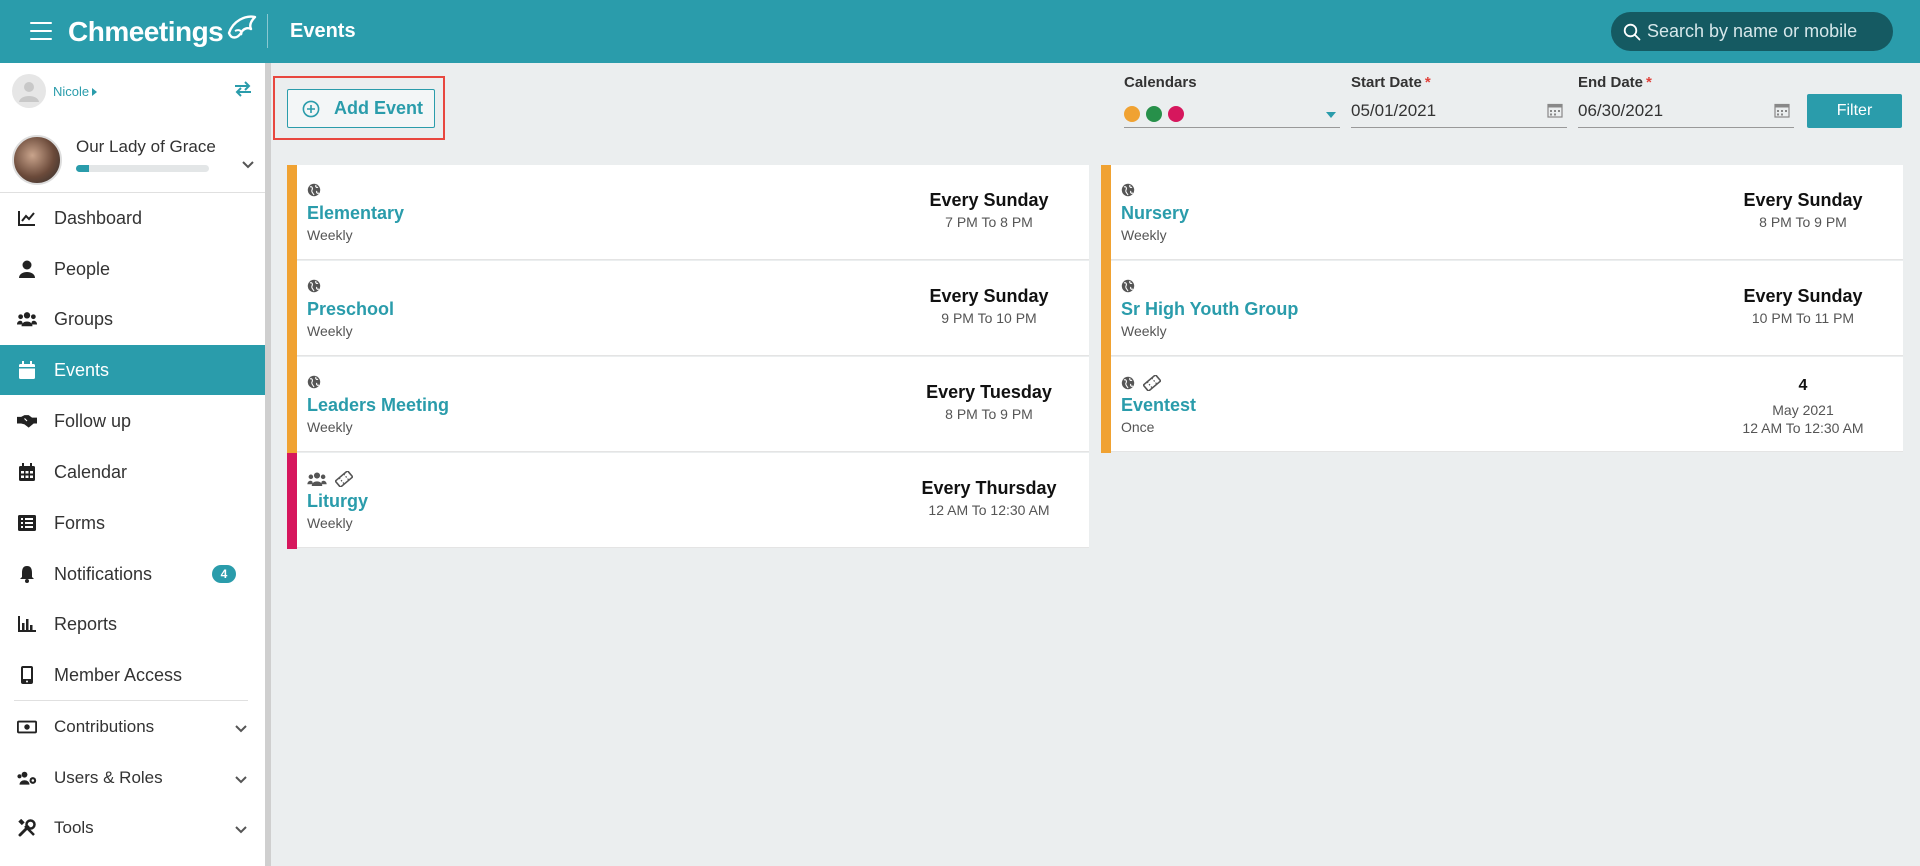 The image size is (1920, 866). What do you see at coordinates (95, 92) in the screenshot?
I see `caret-right-icon` at bounding box center [95, 92].